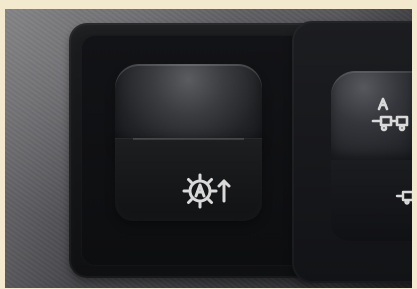 Image resolution: width=417 pixels, height=289 pixels. I want to click on auto-gear-up-icon, so click(213, 191).